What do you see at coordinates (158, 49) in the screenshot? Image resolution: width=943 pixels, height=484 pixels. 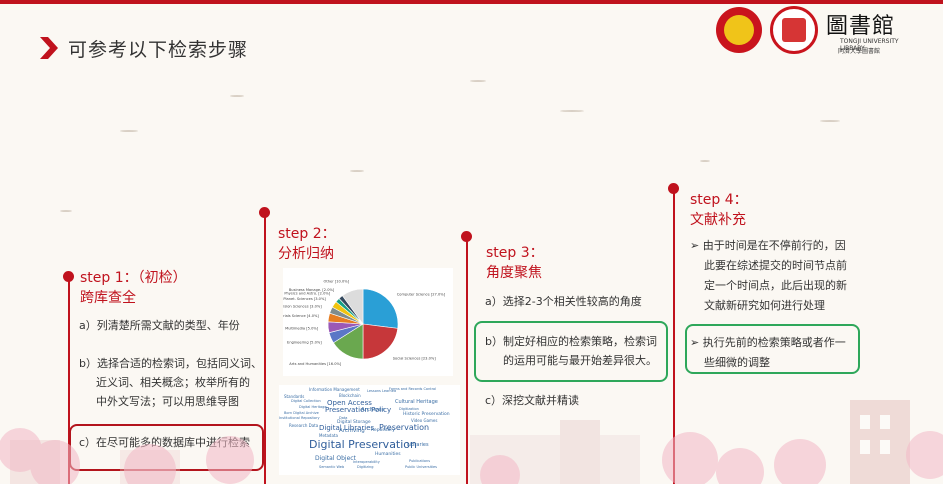 I see `page-title: 可参考以下检索步骤` at bounding box center [158, 49].